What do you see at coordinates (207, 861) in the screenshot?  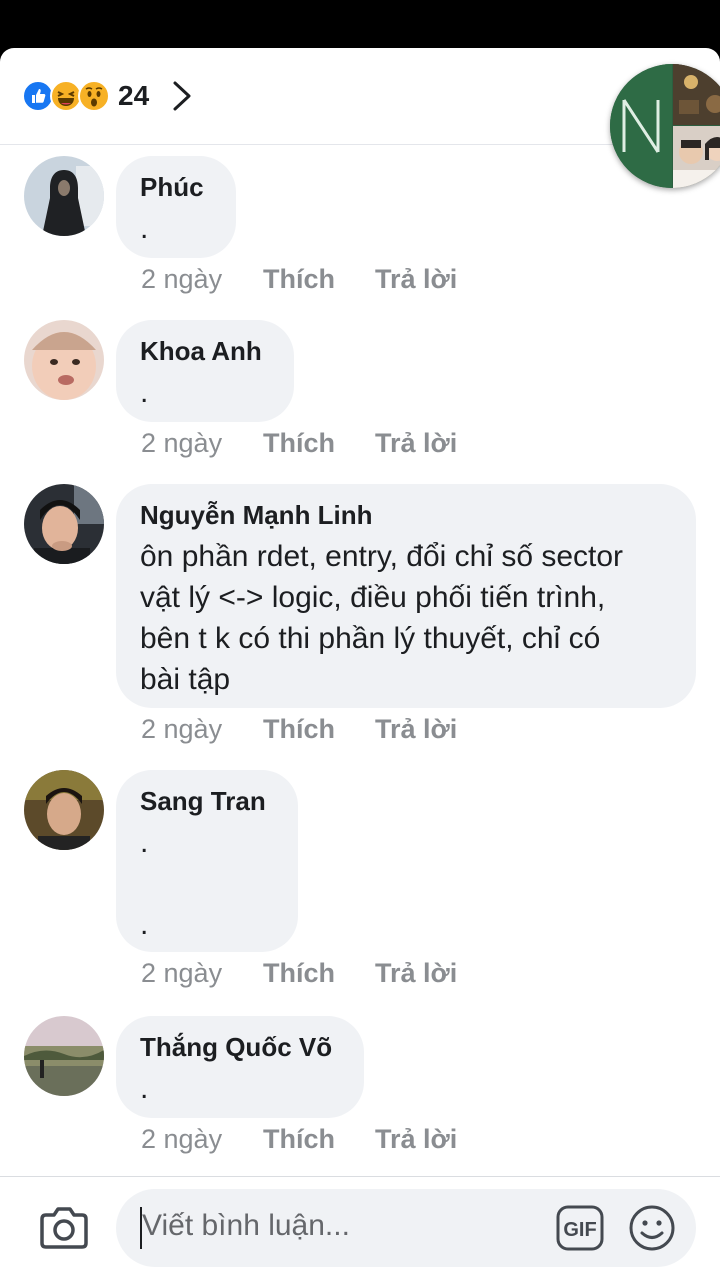 I see `comment-bubble: Sang Tran . .` at bounding box center [207, 861].